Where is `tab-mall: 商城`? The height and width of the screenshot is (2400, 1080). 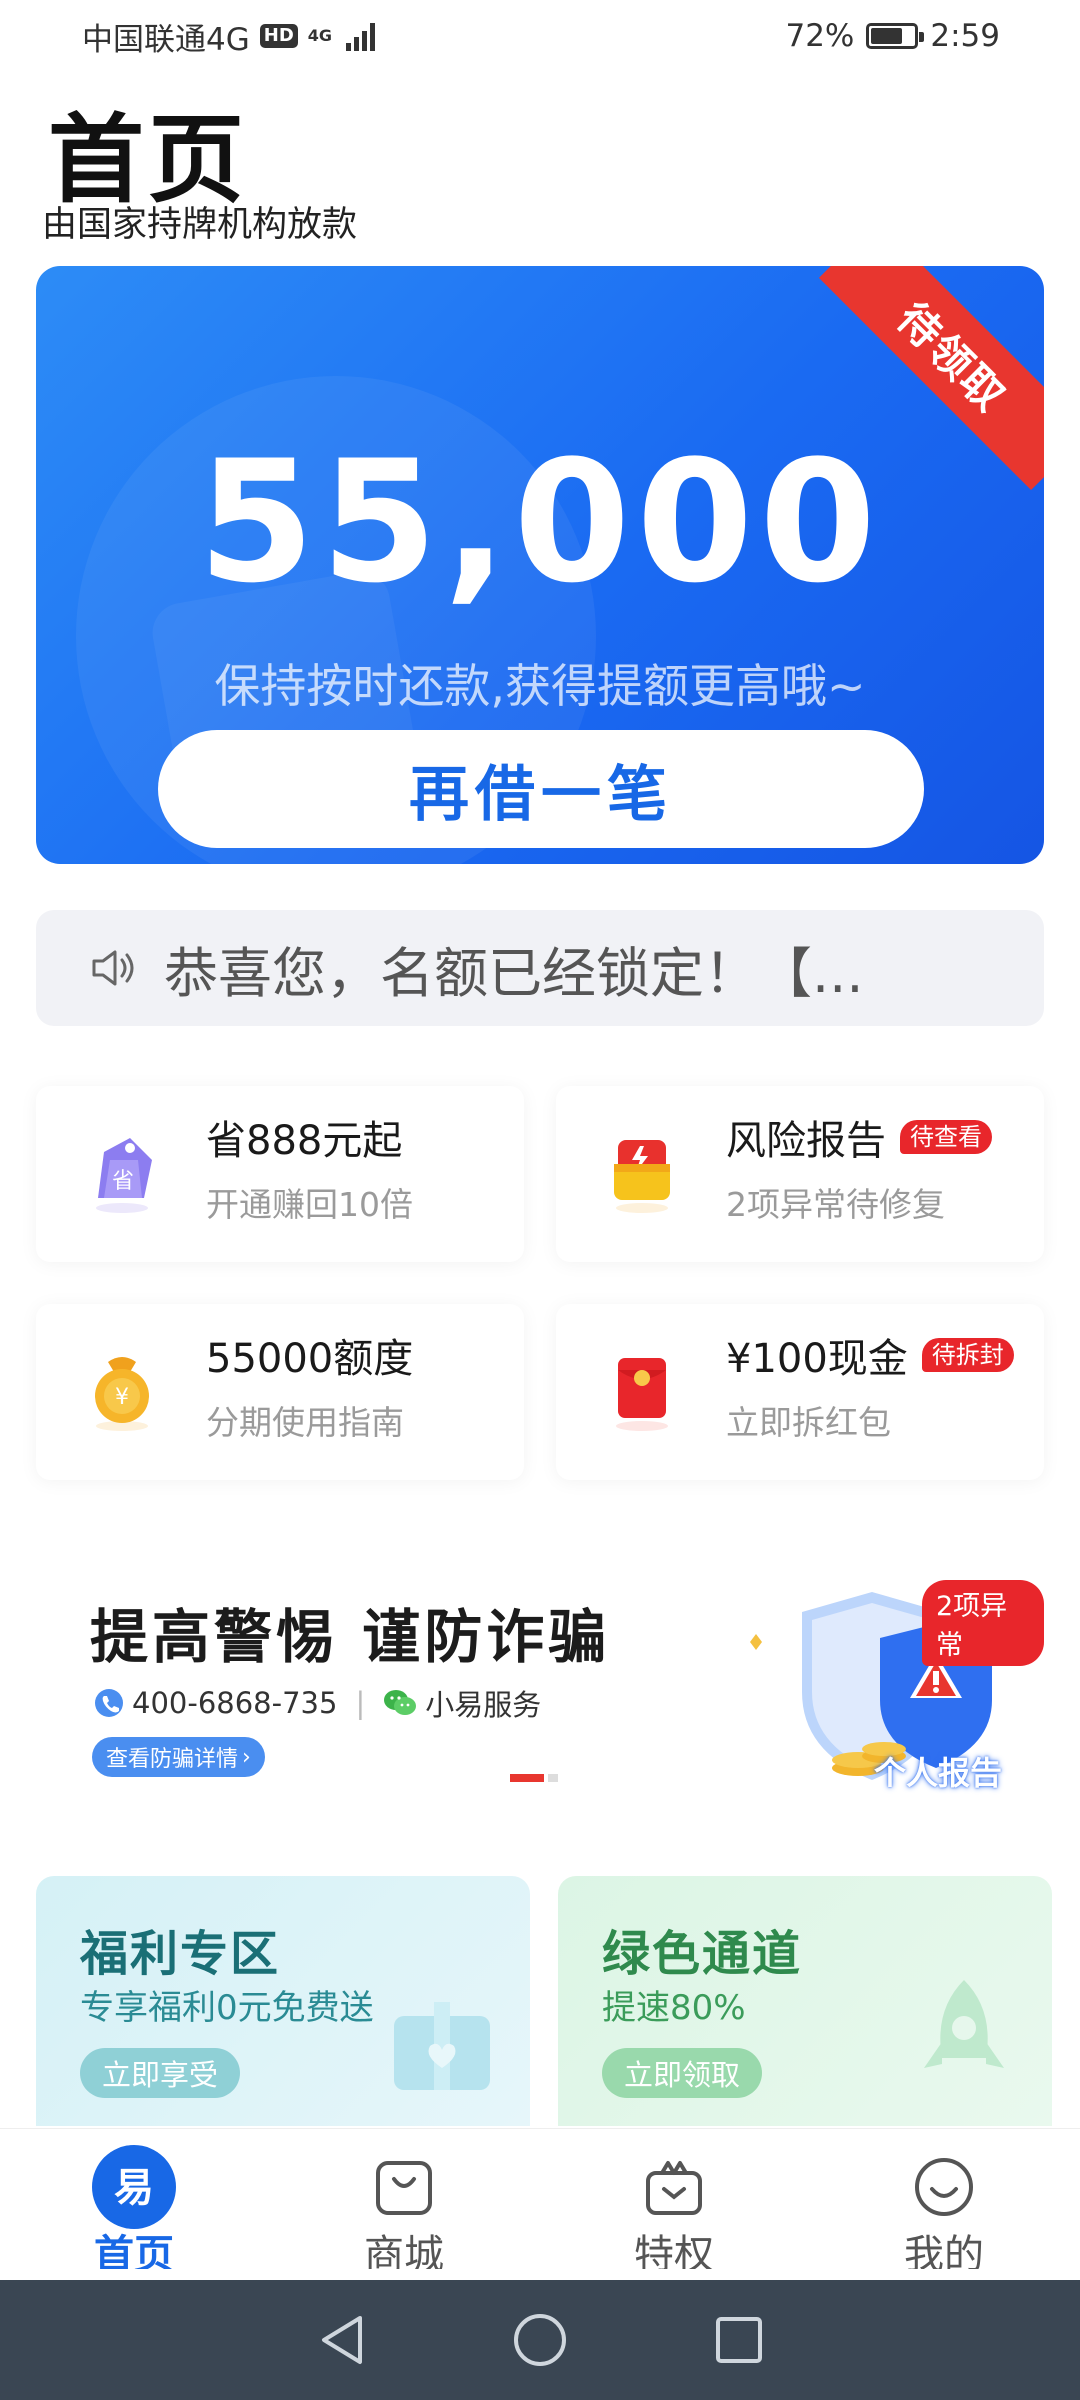 tab-mall: 商城 is located at coordinates (404, 2205).